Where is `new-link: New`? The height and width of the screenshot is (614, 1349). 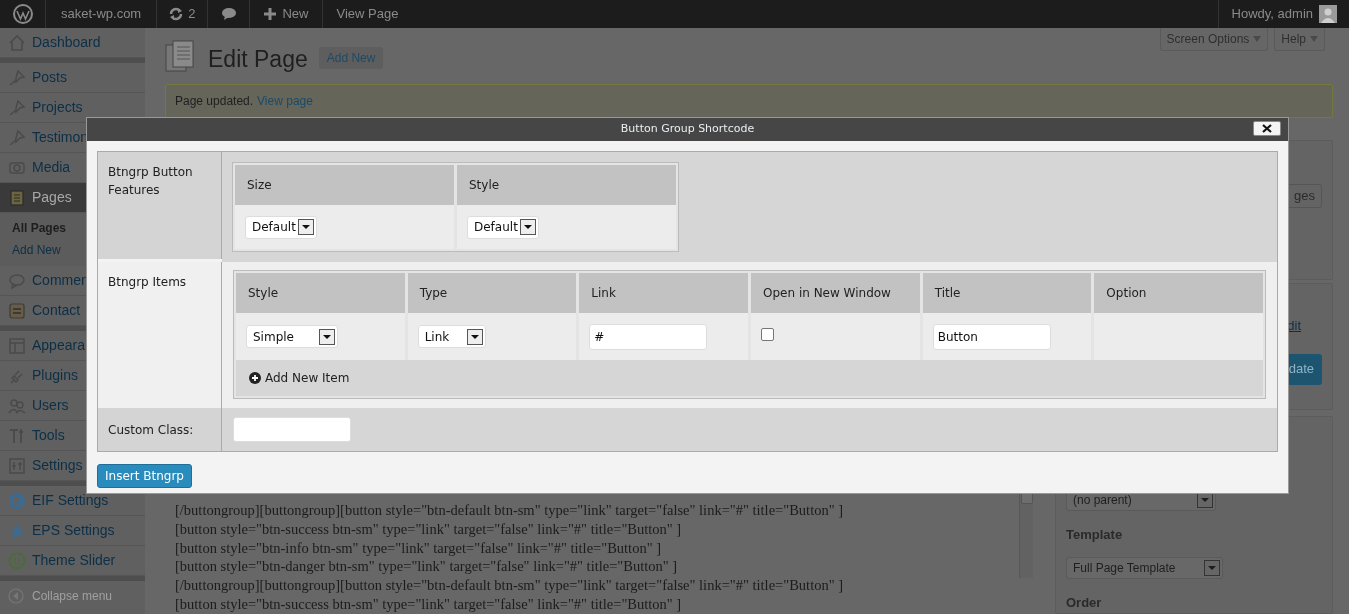 new-link: New is located at coordinates (287, 14).